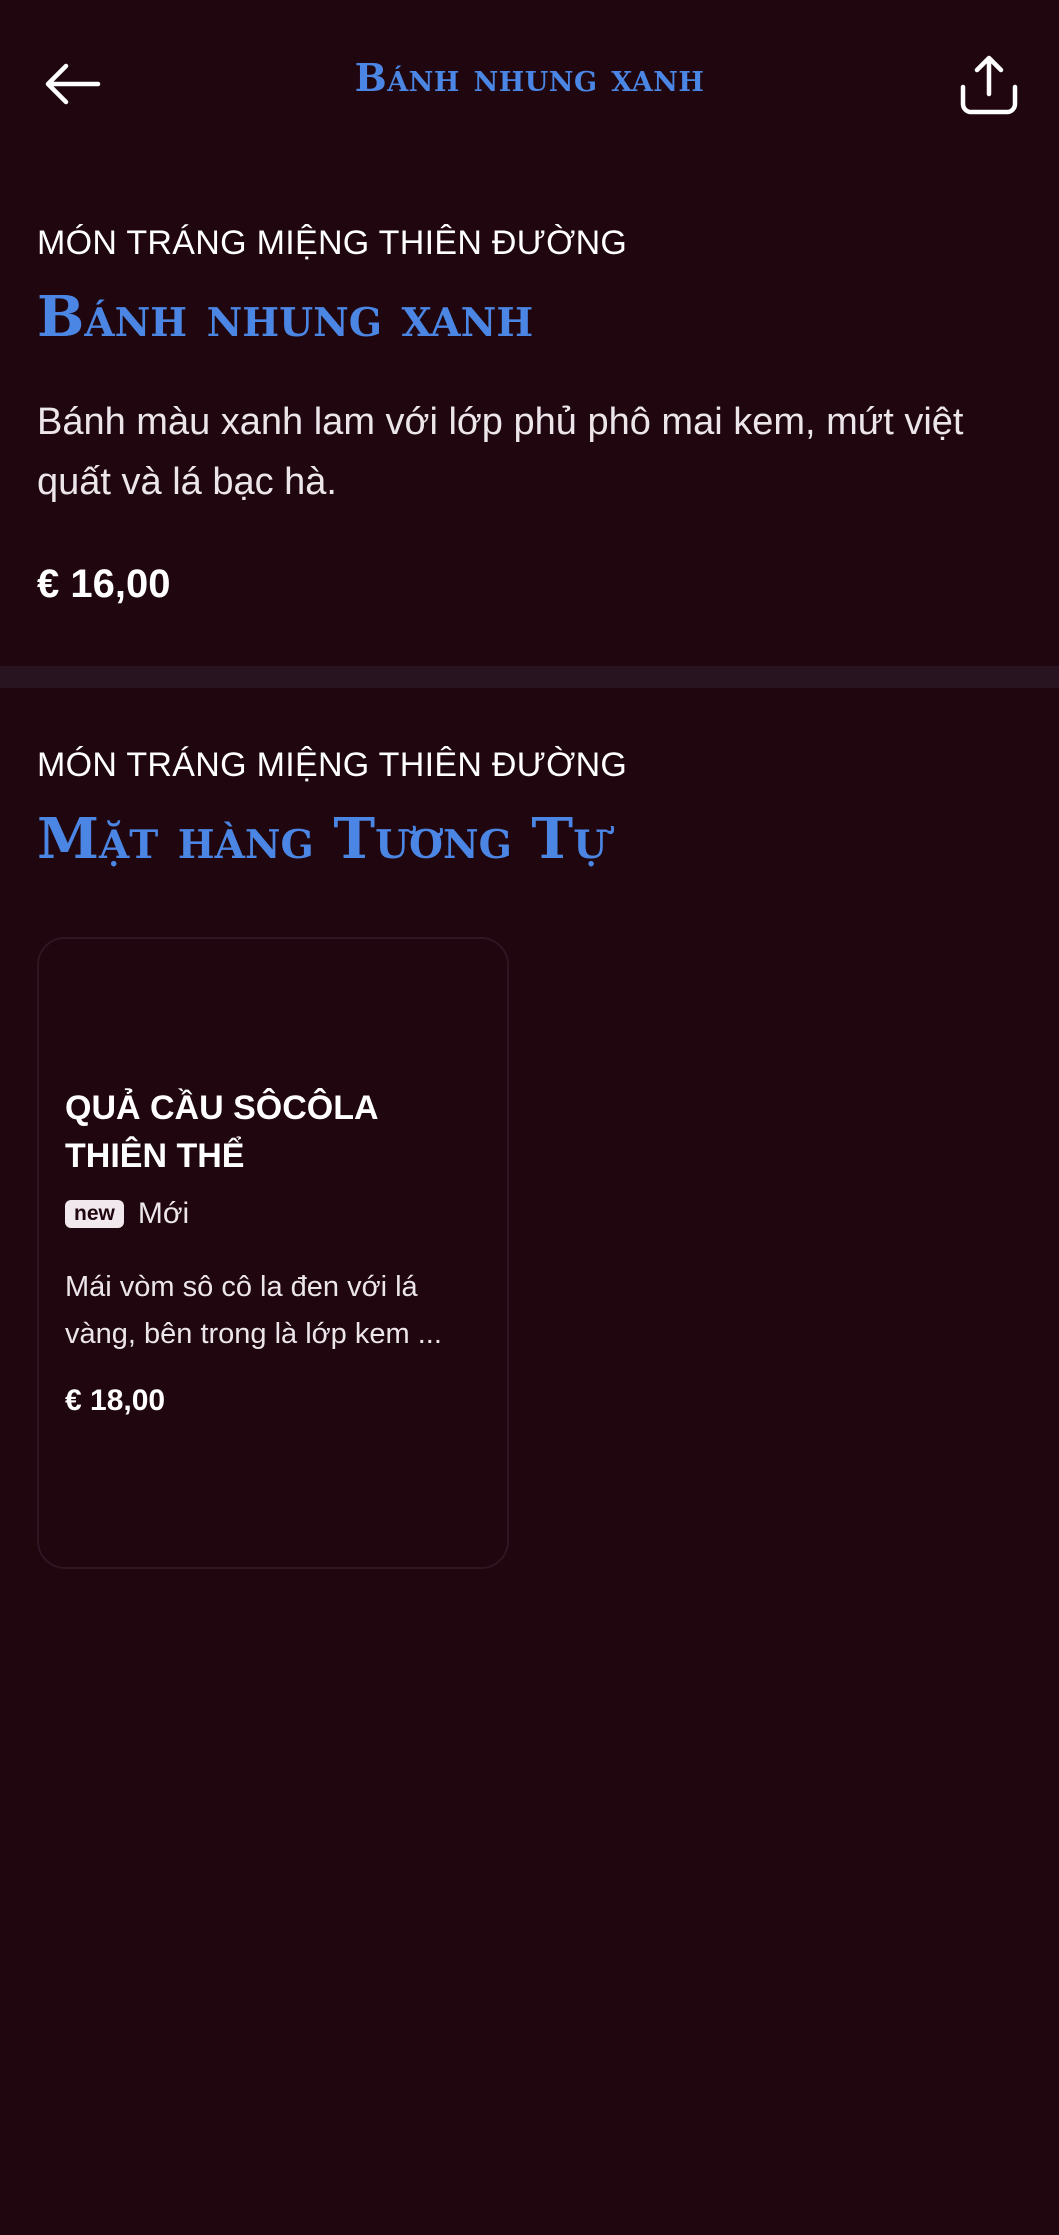  What do you see at coordinates (94, 1214) in the screenshot?
I see `new-badge: new` at bounding box center [94, 1214].